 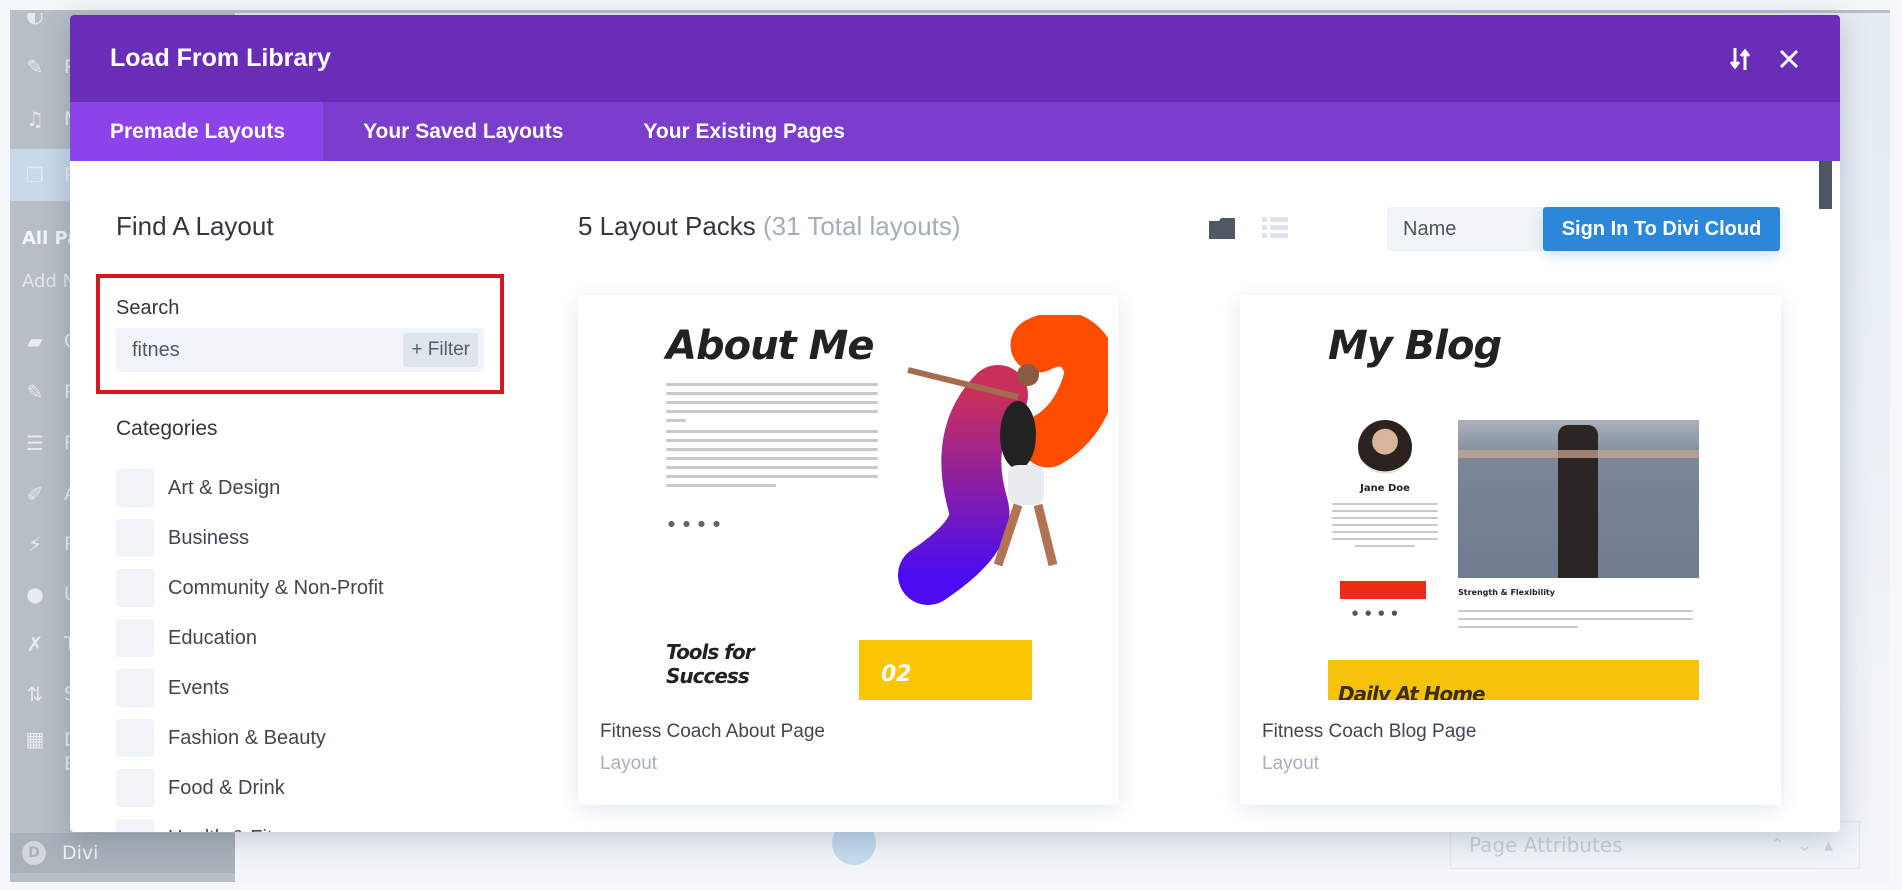 I want to click on layout-title: Fitness Coach Blog Page, so click(x=1369, y=731).